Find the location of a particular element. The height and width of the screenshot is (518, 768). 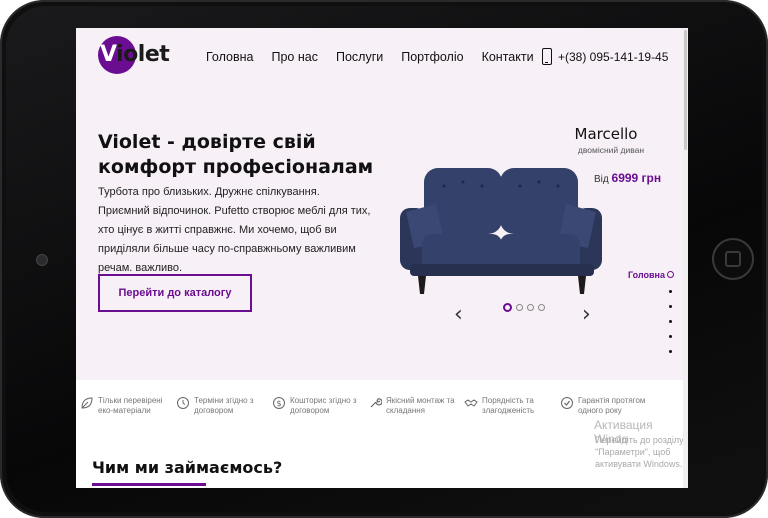

slider-next-arrow: › is located at coordinates (586, 314).